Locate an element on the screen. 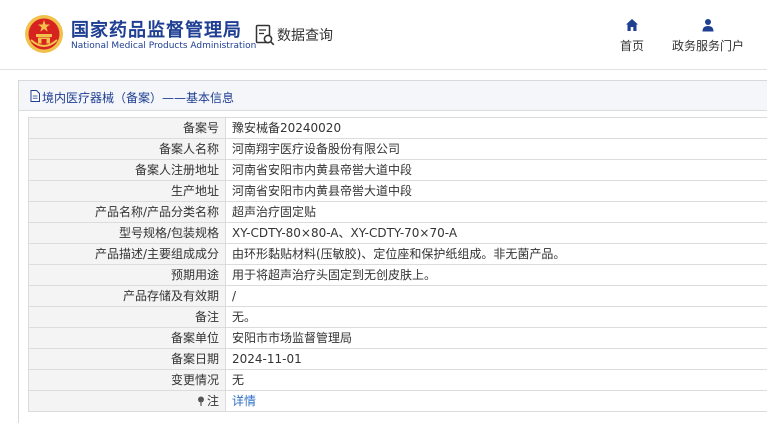  note-label: 注 is located at coordinates (127, 401).